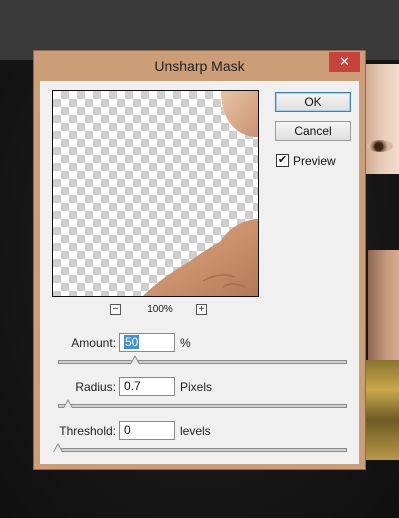 The height and width of the screenshot is (518, 399). Describe the element at coordinates (314, 161) in the screenshot. I see `preview-label: Preview` at that location.